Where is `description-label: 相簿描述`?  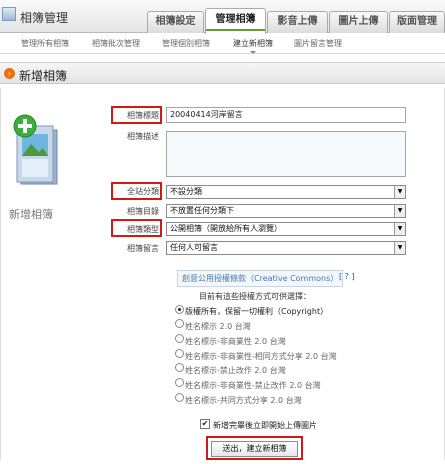
description-label: 相簿描述 is located at coordinates (143, 136).